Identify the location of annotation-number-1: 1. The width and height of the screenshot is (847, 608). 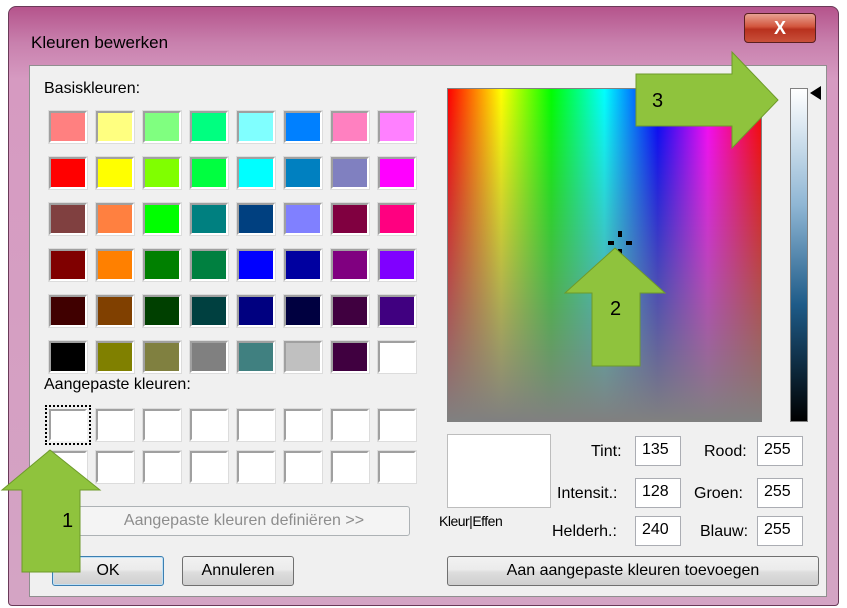
(68, 521).